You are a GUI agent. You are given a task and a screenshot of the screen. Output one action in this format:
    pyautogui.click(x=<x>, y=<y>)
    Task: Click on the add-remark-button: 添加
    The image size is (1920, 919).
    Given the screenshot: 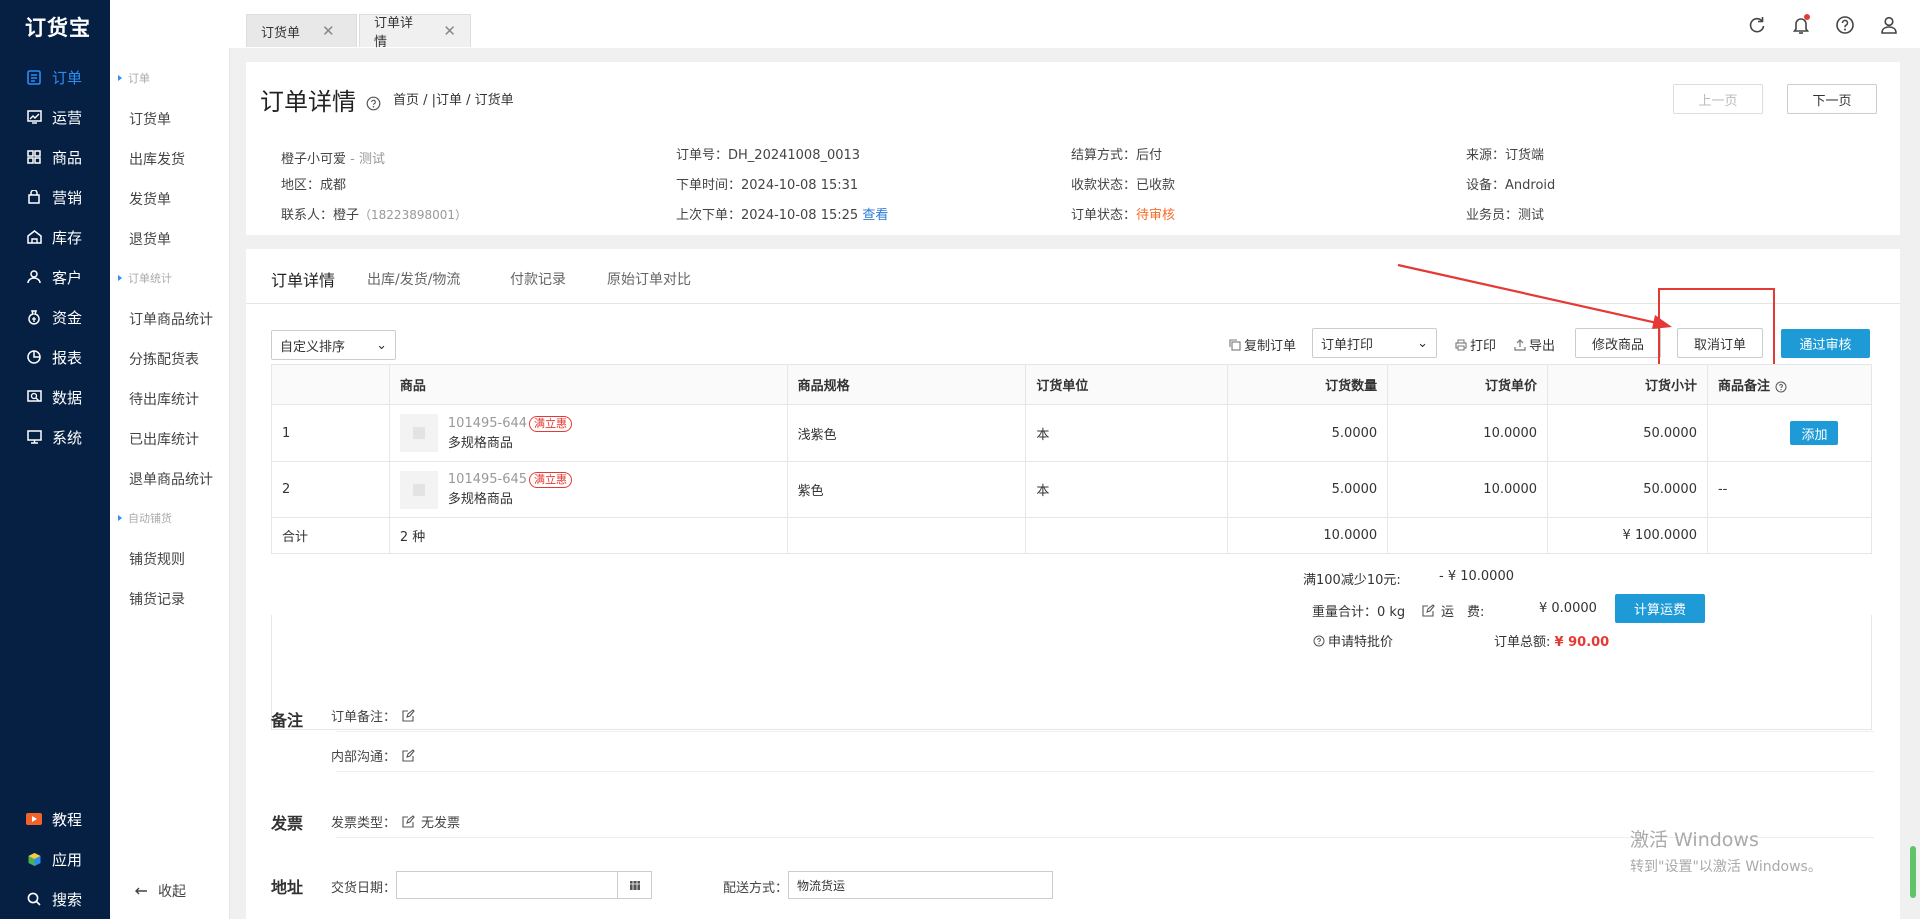 What is the action you would take?
    pyautogui.click(x=1814, y=433)
    